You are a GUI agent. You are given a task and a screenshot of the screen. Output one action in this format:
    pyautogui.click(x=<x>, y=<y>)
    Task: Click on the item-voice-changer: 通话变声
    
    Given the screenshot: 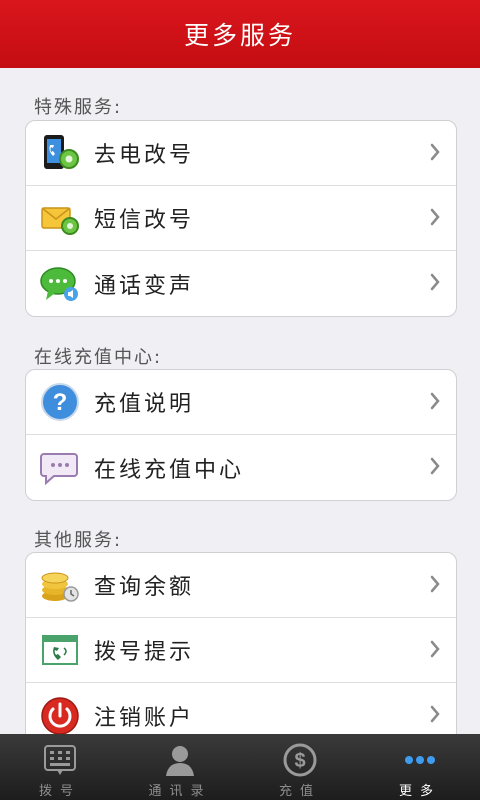 What is the action you would take?
    pyautogui.click(x=241, y=283)
    